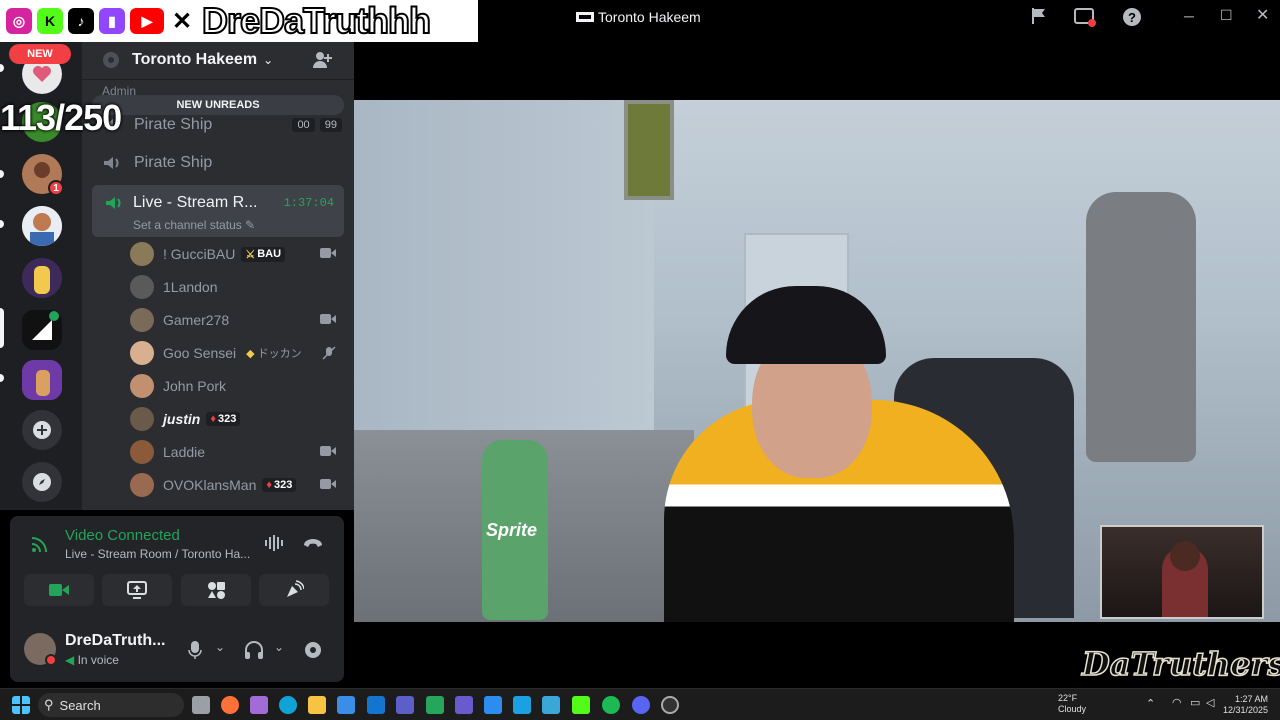 The width and height of the screenshot is (1280, 720). I want to click on signal-icon, so click(40, 544).